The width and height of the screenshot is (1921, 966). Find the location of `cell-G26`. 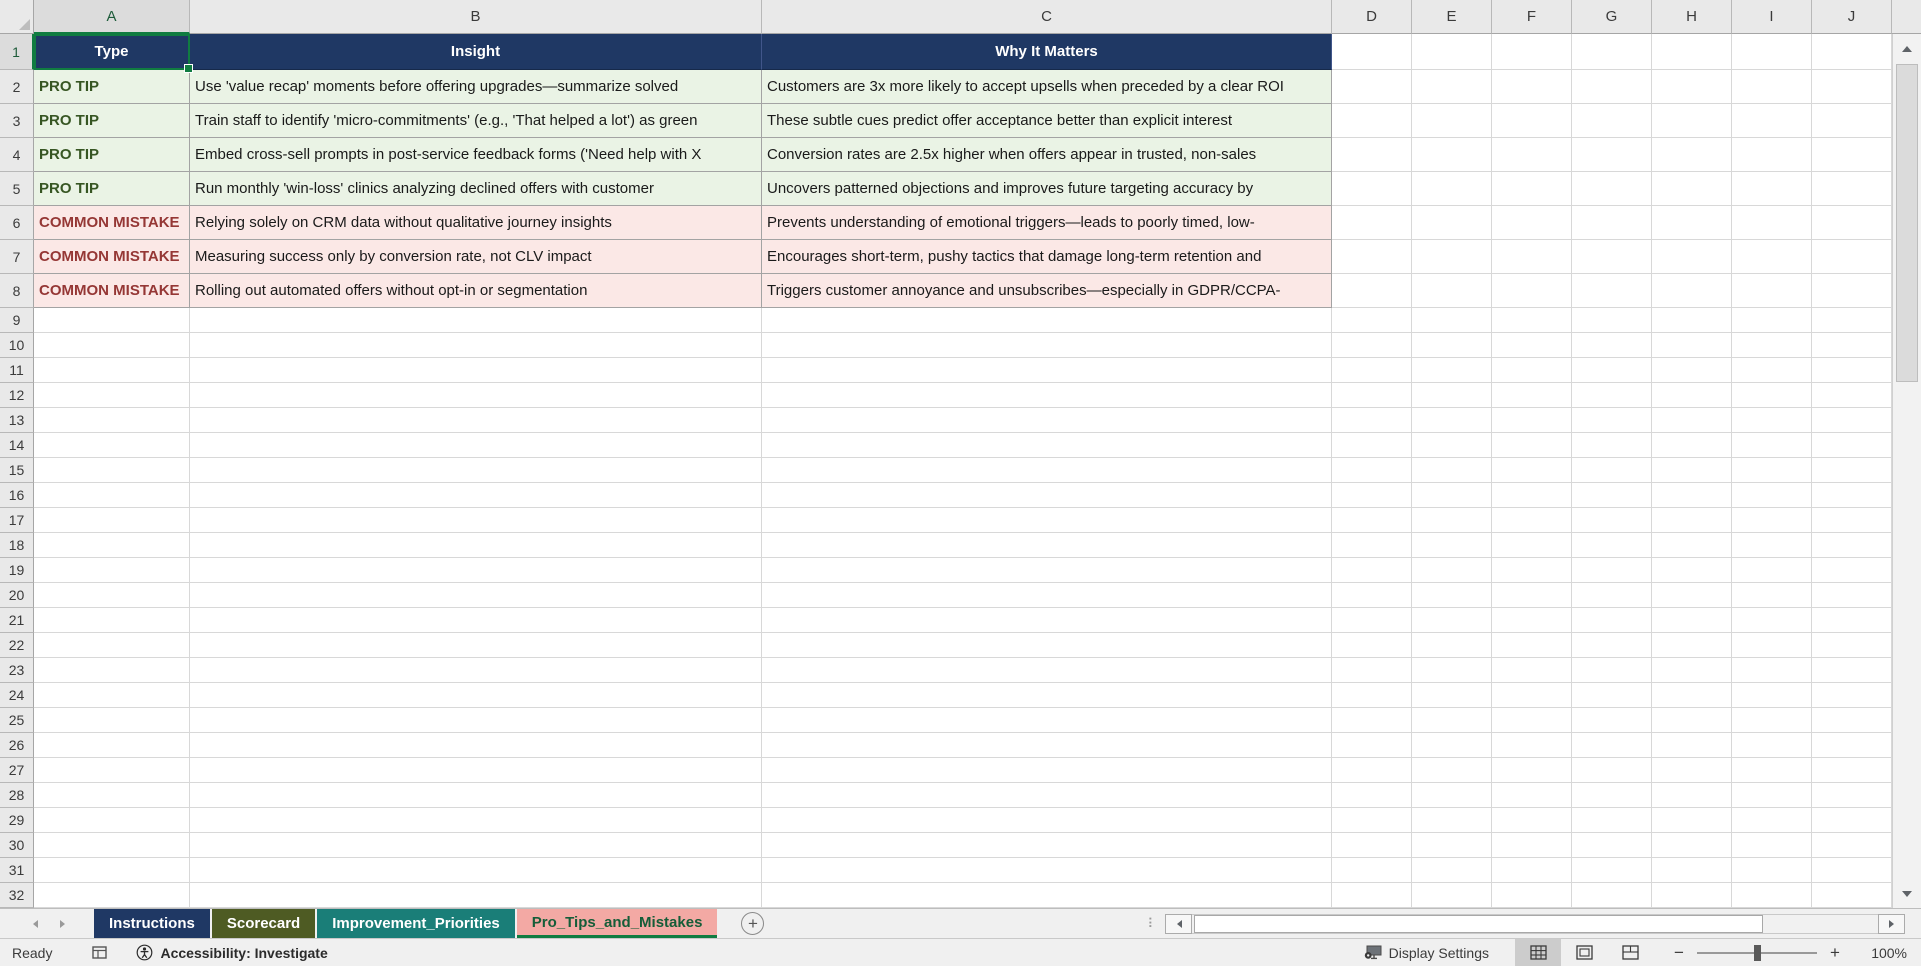

cell-G26 is located at coordinates (1612, 745).